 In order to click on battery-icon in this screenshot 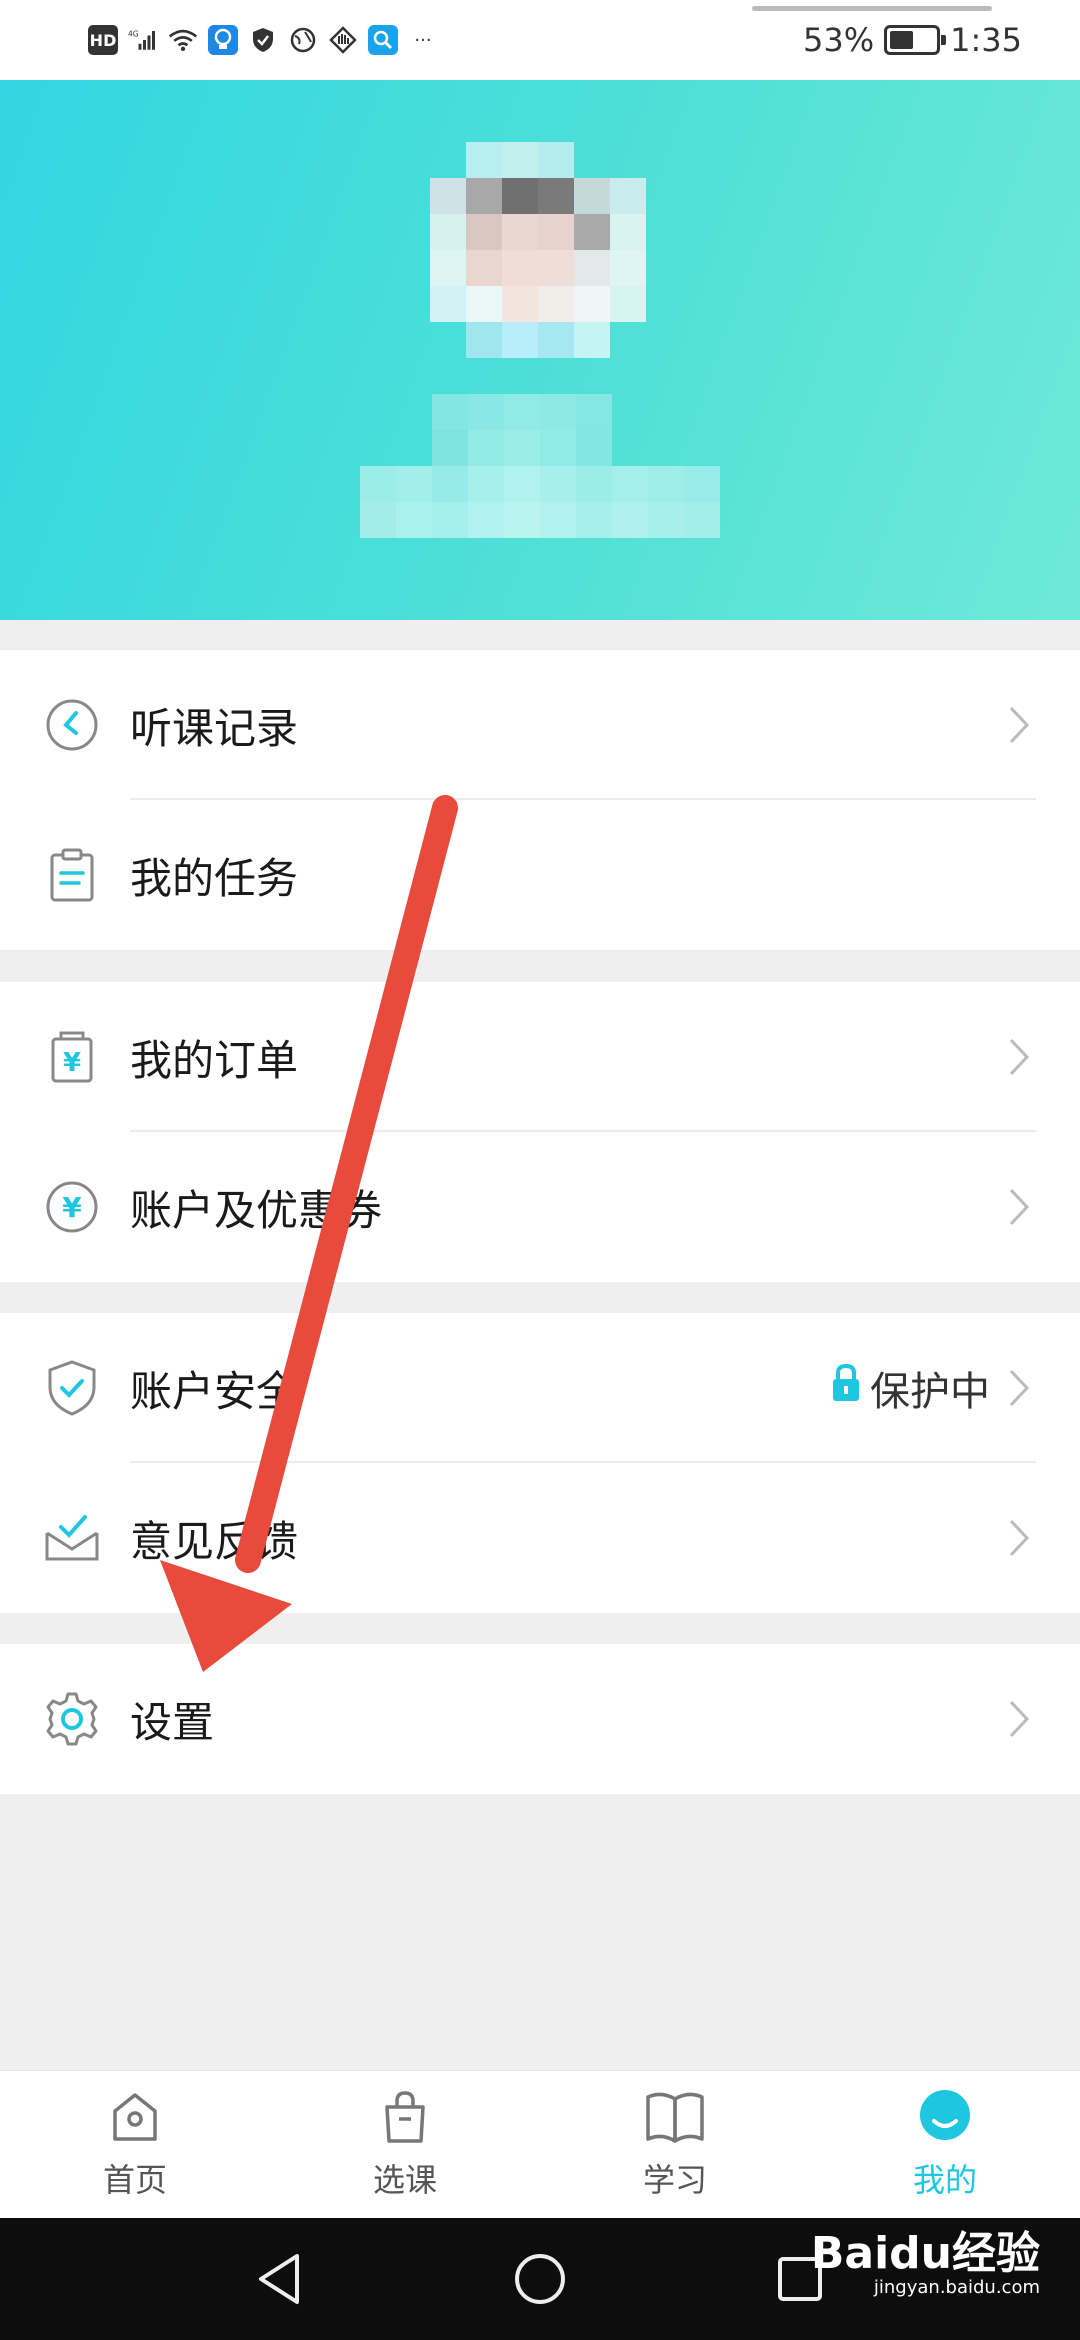, I will do `click(915, 40)`.